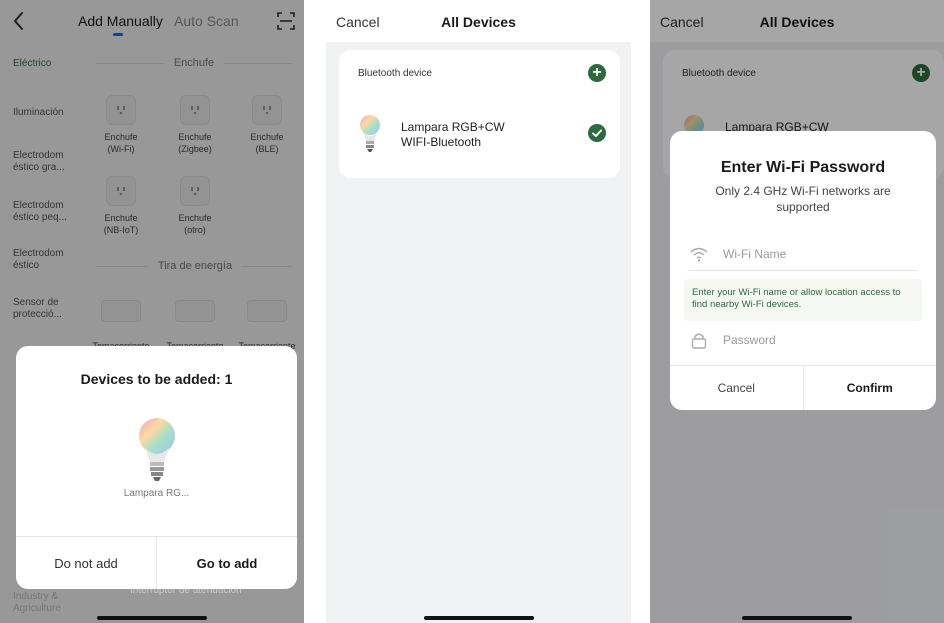 This screenshot has width=944, height=623. I want to click on lock-icon, so click(699, 341).